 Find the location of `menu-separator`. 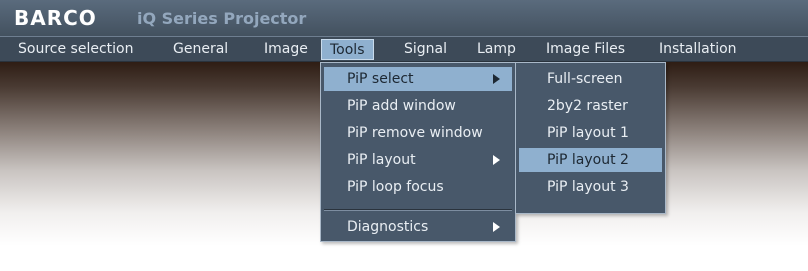

menu-separator is located at coordinates (418, 210).